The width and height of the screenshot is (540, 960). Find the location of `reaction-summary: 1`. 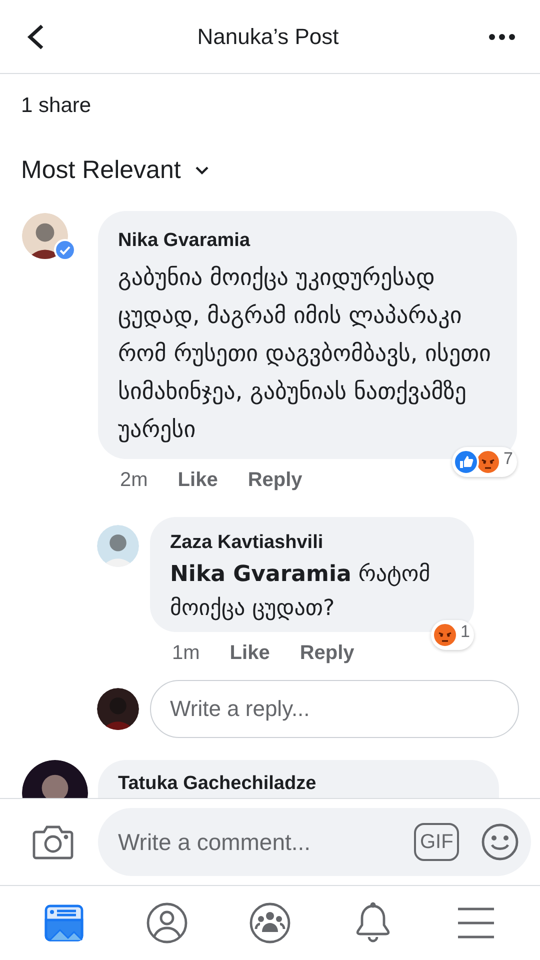

reaction-summary: 1 is located at coordinates (452, 635).